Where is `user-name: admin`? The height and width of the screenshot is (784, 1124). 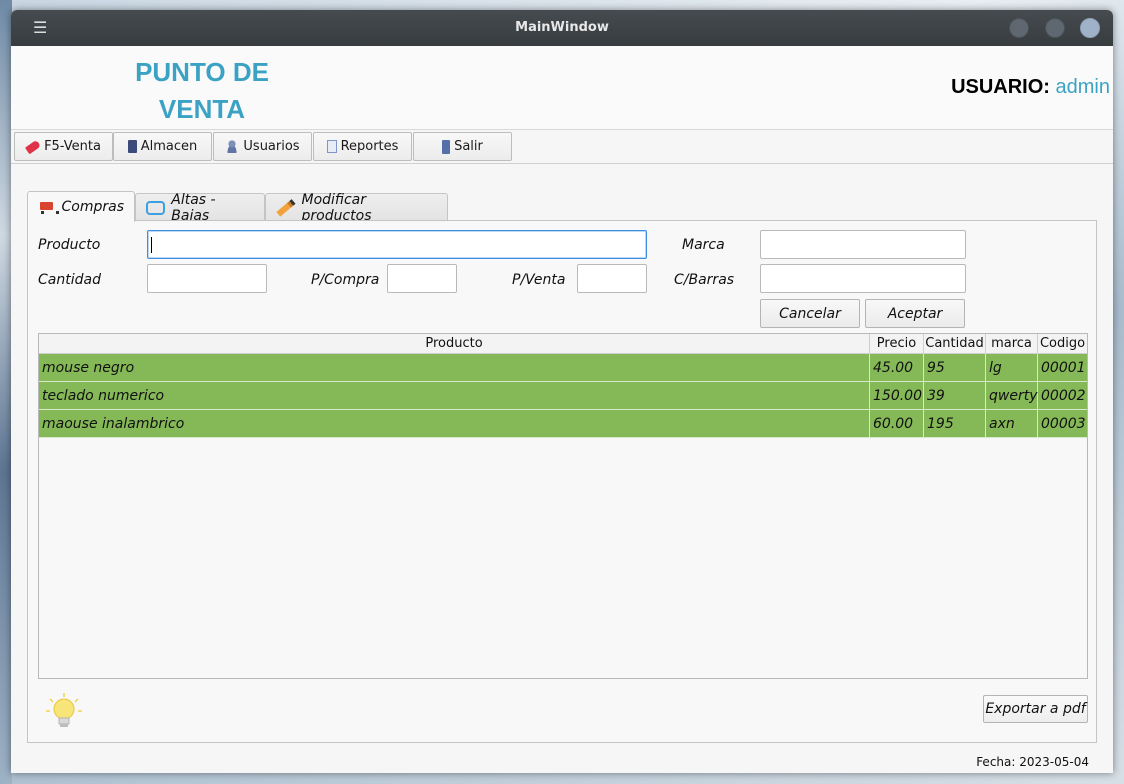 user-name: admin is located at coordinates (1082, 87).